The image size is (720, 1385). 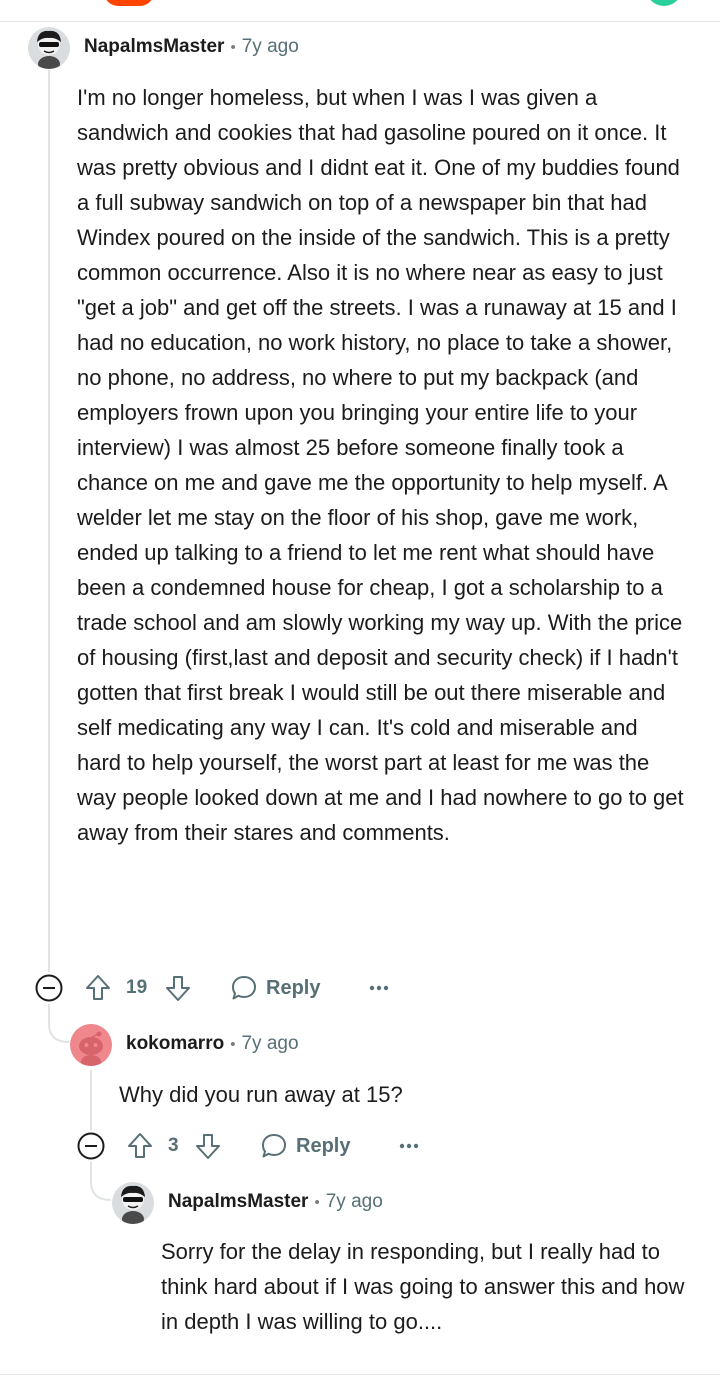 What do you see at coordinates (175, 1043) in the screenshot?
I see `username: kokomarro` at bounding box center [175, 1043].